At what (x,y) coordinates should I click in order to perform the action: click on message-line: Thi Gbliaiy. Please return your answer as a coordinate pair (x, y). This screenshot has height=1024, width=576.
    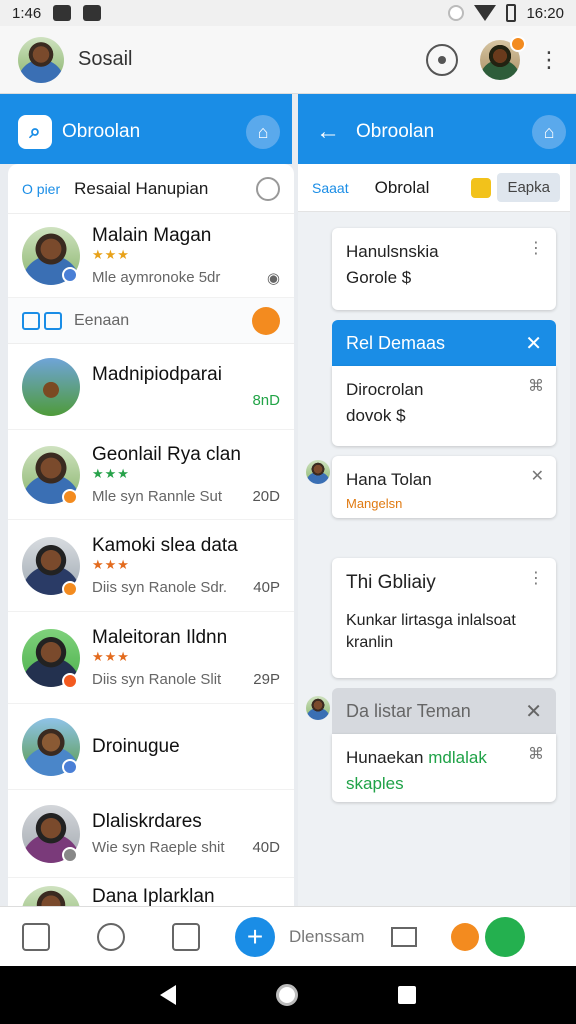
    Looking at the image, I should click on (391, 582).